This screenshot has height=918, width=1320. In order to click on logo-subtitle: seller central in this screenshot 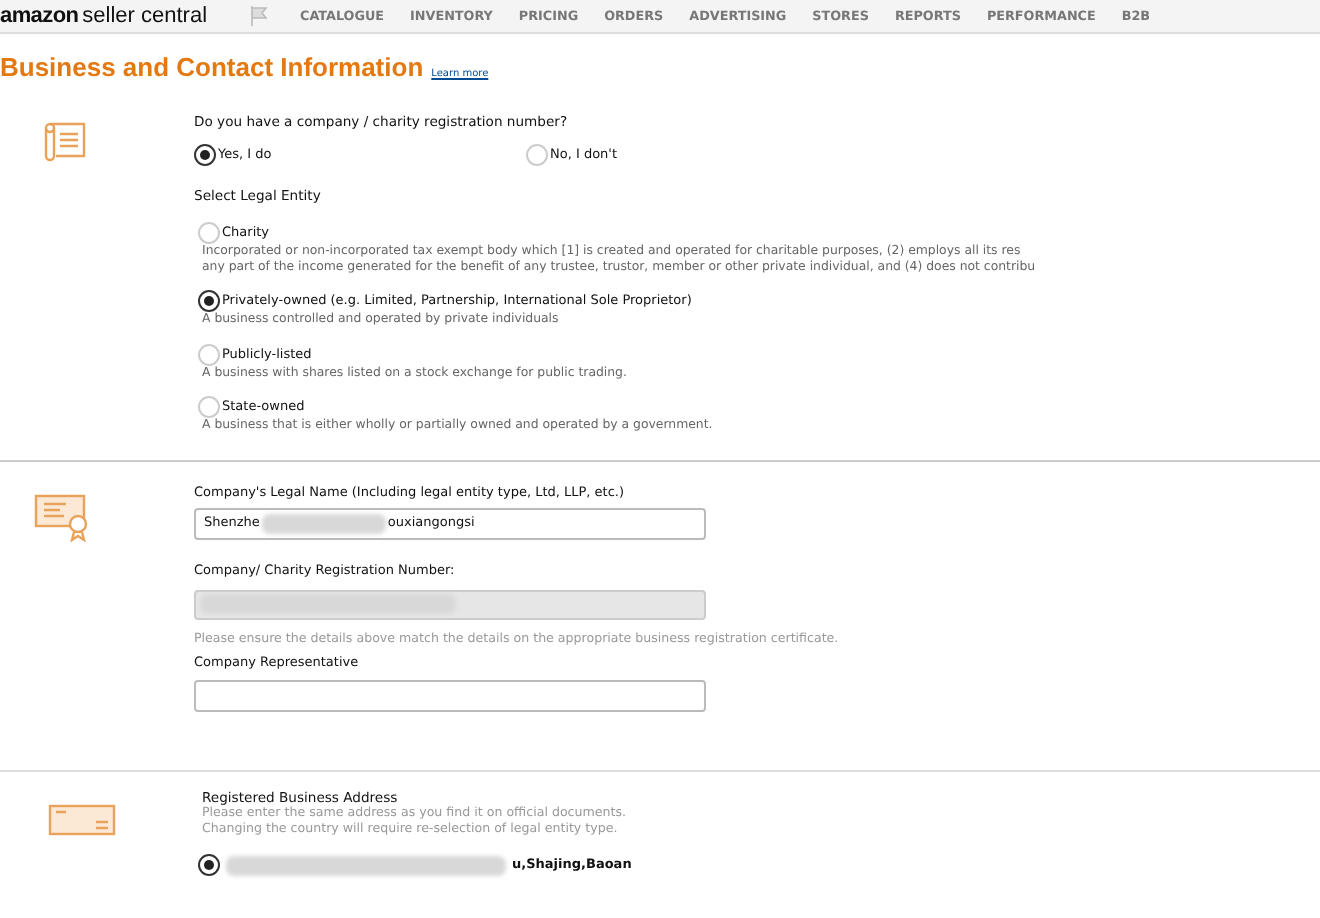, I will do `click(145, 16)`.